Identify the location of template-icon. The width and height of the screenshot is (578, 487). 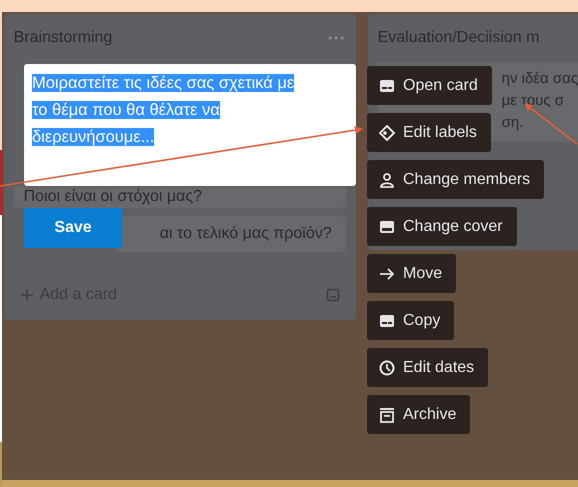
(333, 295).